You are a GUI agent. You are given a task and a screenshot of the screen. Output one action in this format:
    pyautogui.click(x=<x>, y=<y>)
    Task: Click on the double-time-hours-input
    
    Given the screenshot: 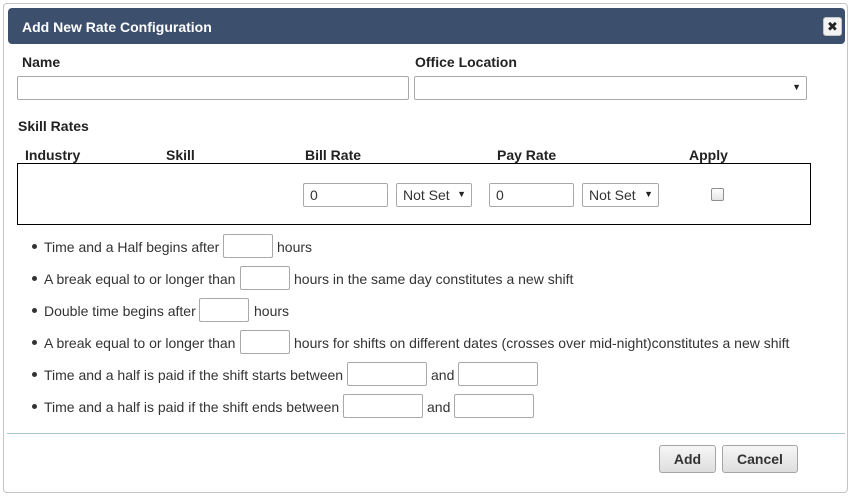 What is the action you would take?
    pyautogui.click(x=224, y=310)
    